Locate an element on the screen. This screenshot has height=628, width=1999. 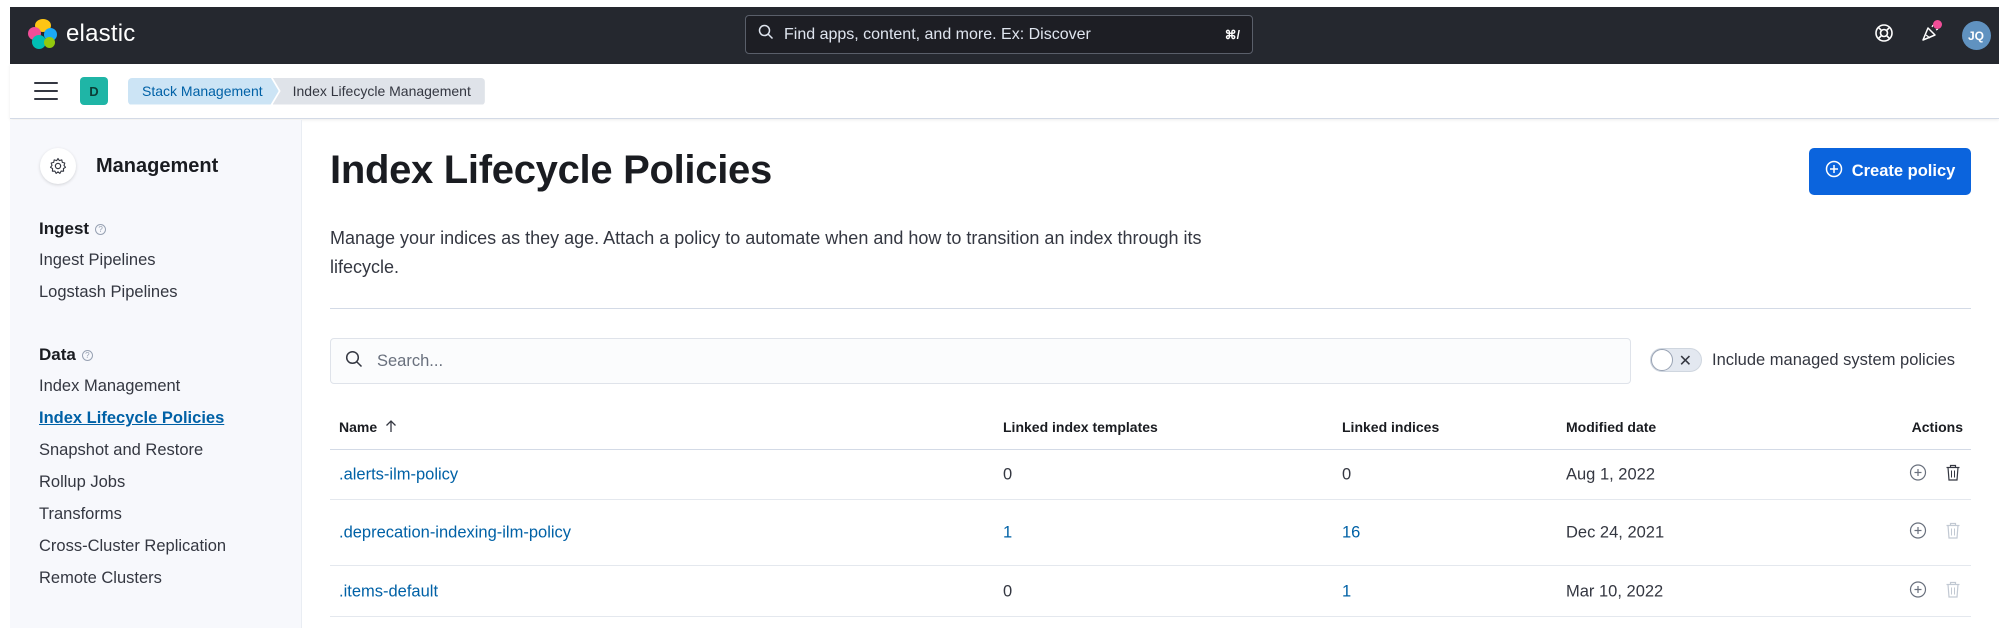
sidebar-item-cross-cluster-replication: Cross-Cluster Replication is located at coordinates (132, 546).